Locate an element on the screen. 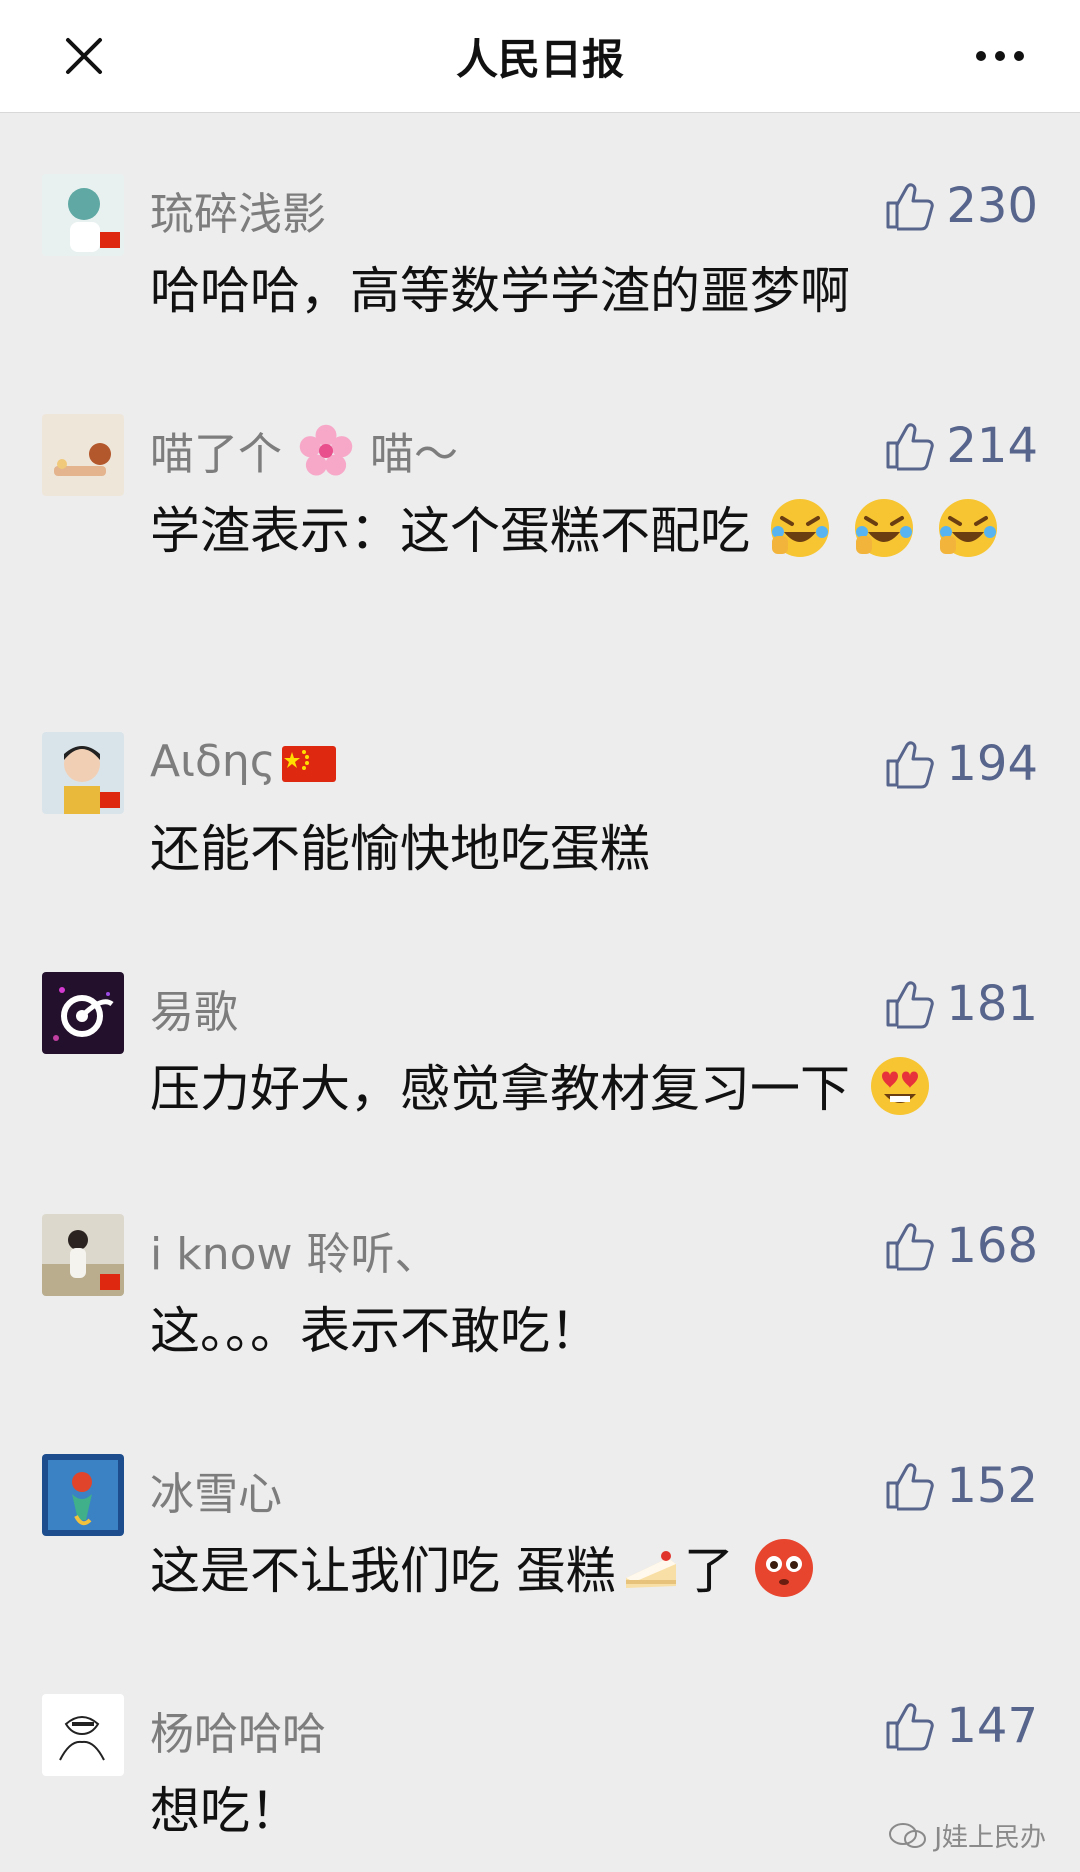  watermark: J娃上民办 is located at coordinates (967, 1835).